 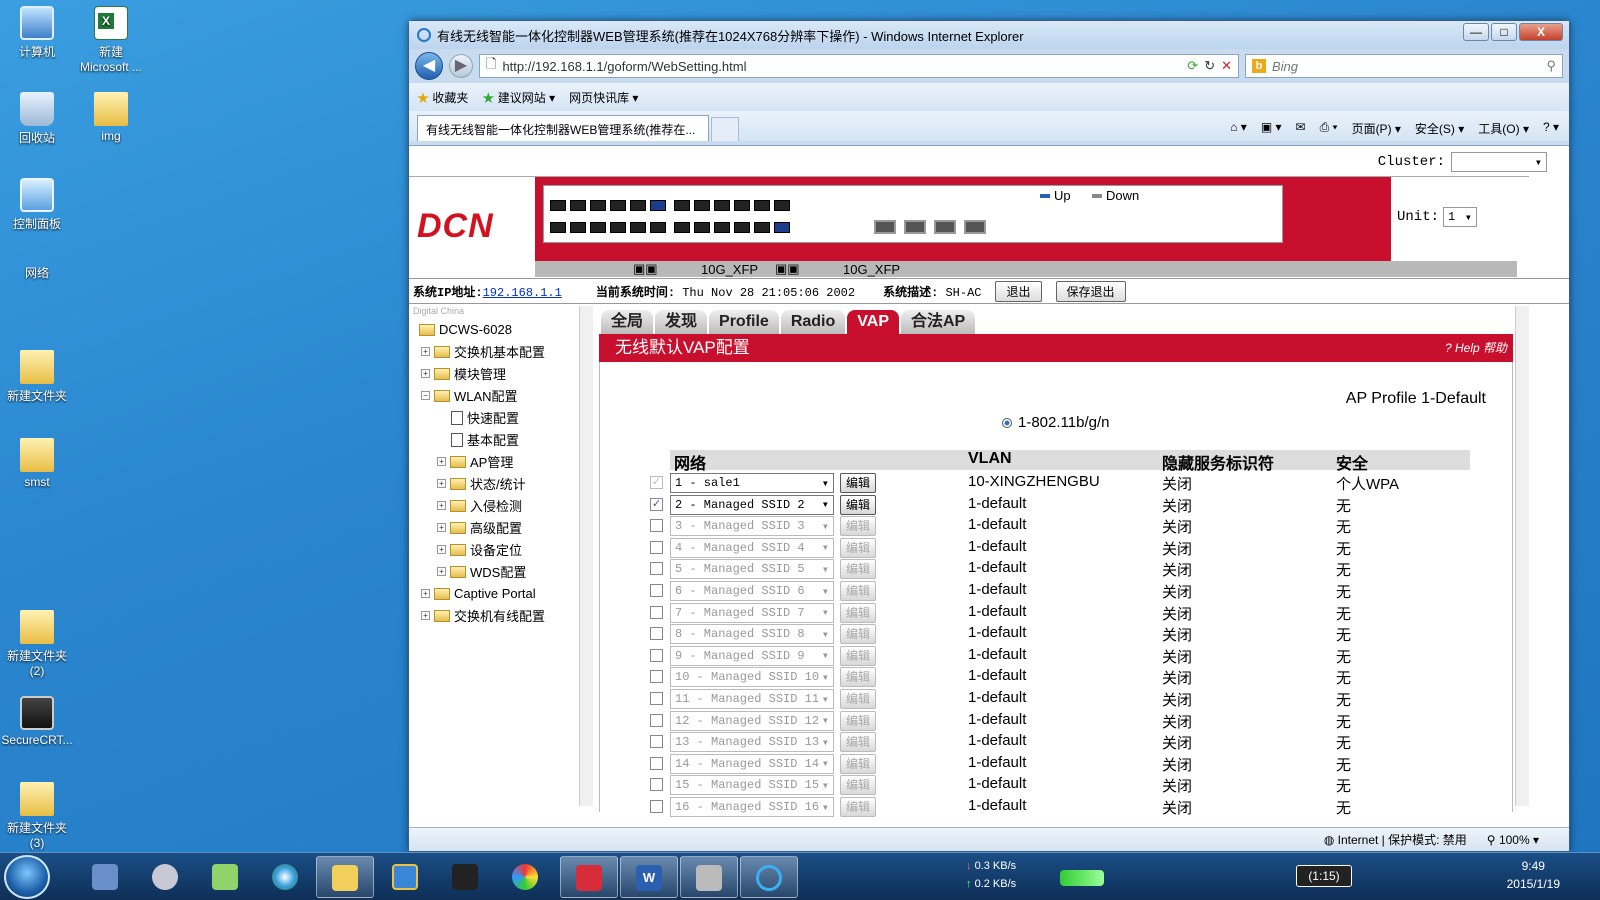 What do you see at coordinates (752, 612) in the screenshot?
I see `network-select: 7 - Managed SSID 7 ▾` at bounding box center [752, 612].